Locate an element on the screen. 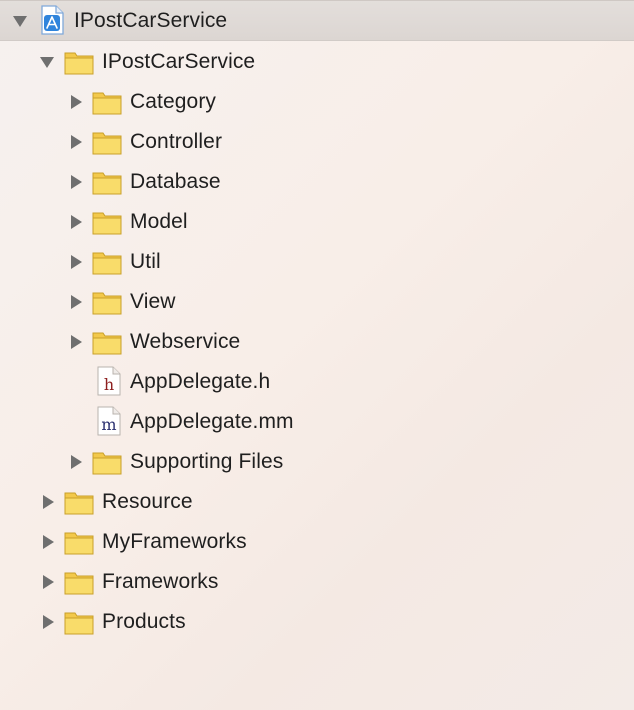 The image size is (634, 710). folder-label: Webservice is located at coordinates (185, 341).